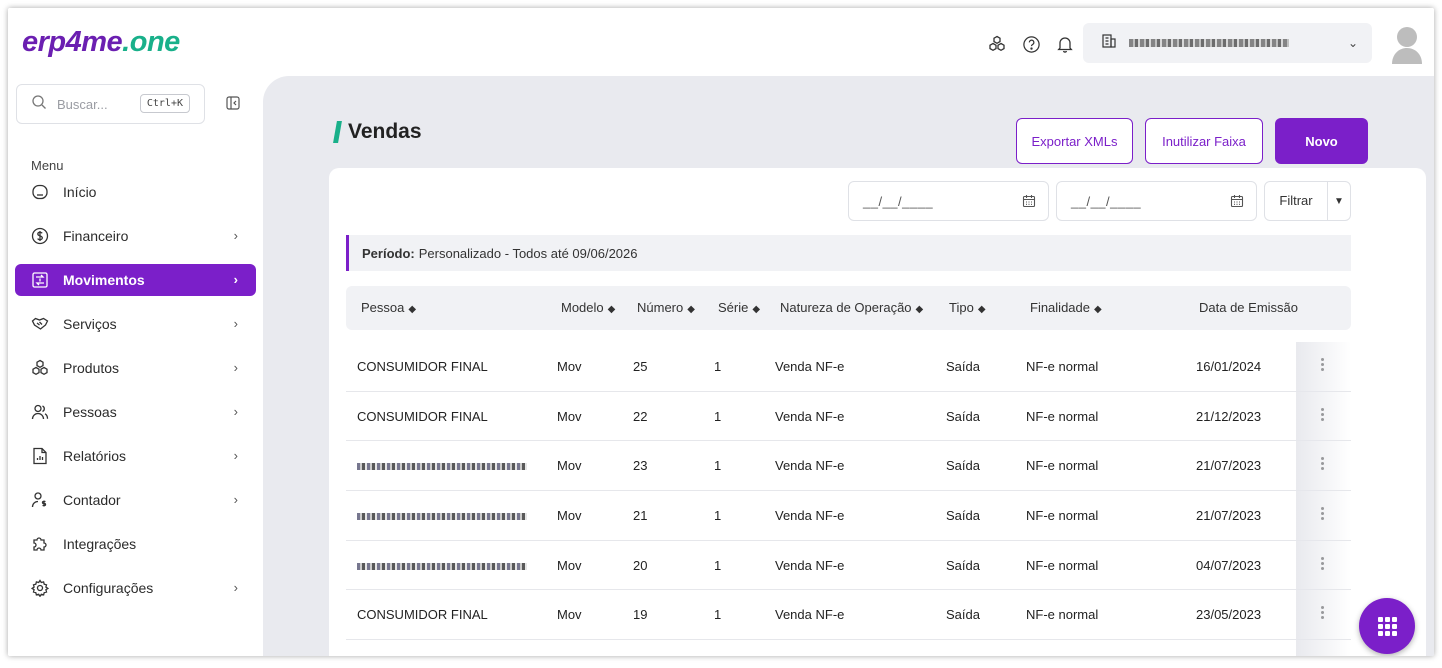 The height and width of the screenshot is (668, 1442). Describe the element at coordinates (1109, 43) in the screenshot. I see `building-icon` at that location.